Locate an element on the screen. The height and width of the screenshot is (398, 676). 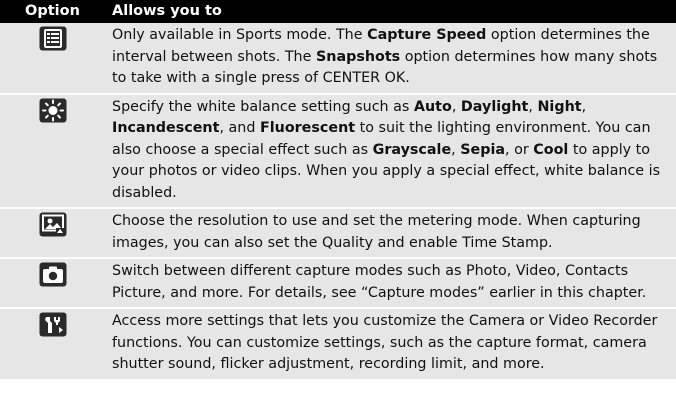
camera-mode-icon is located at coordinates (53, 276).